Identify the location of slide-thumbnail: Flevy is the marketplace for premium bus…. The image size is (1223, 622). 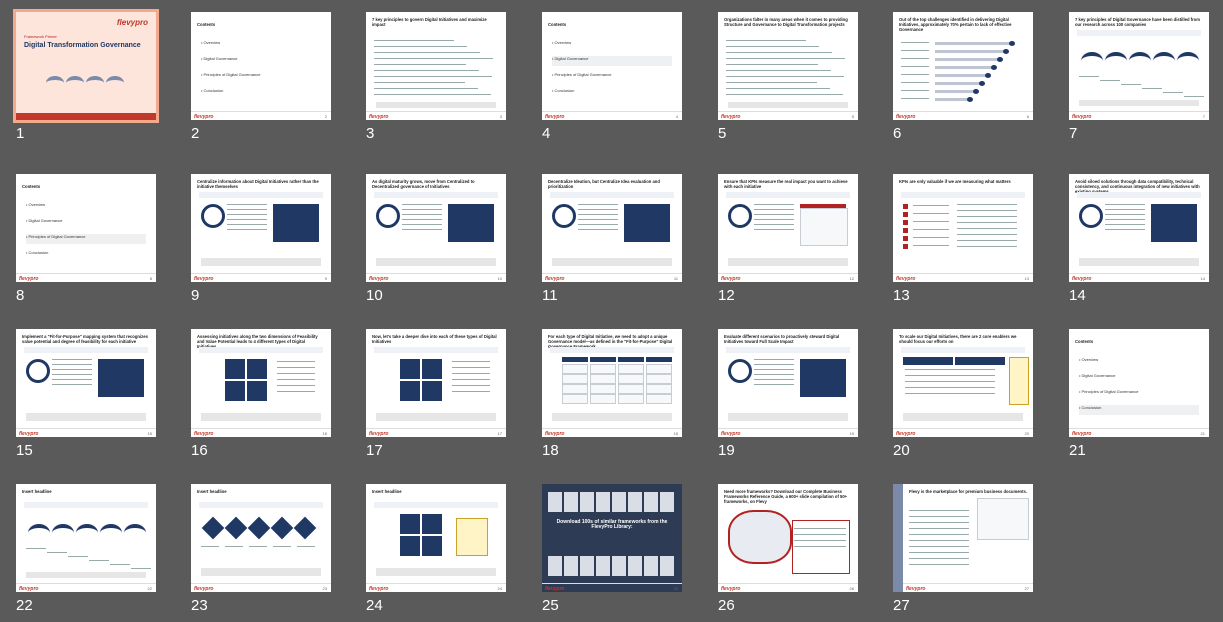
(963, 538).